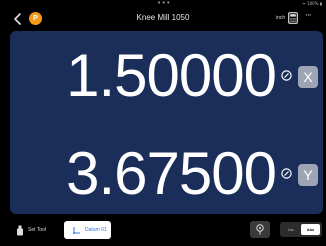  I want to click on set-tool-button: Set Tool, so click(31, 230).